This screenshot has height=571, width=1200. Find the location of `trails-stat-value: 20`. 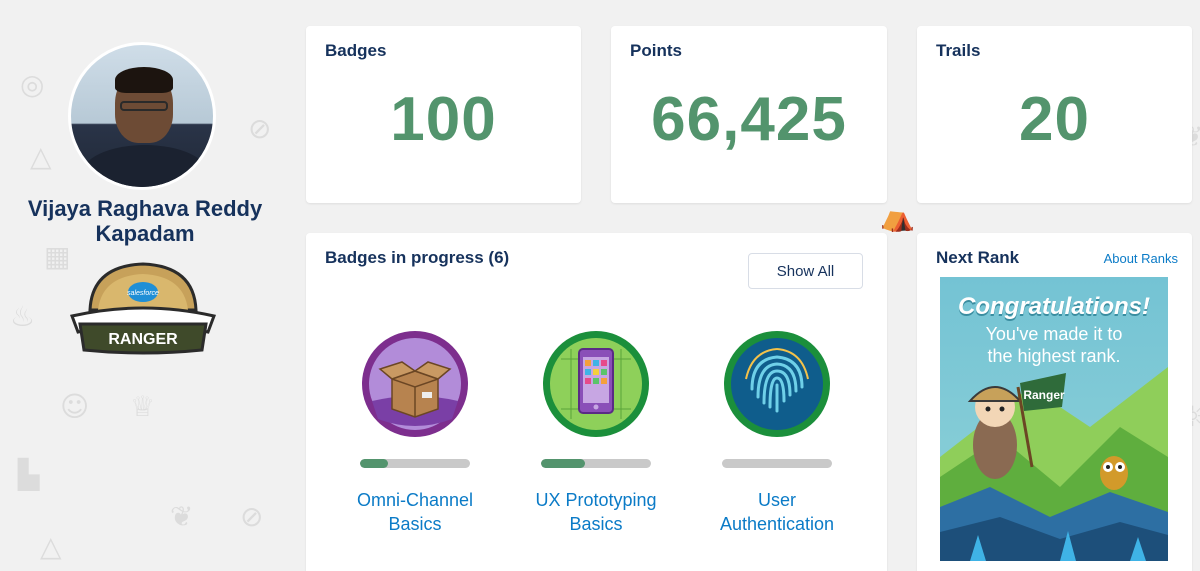

trails-stat-value: 20 is located at coordinates (1054, 119).